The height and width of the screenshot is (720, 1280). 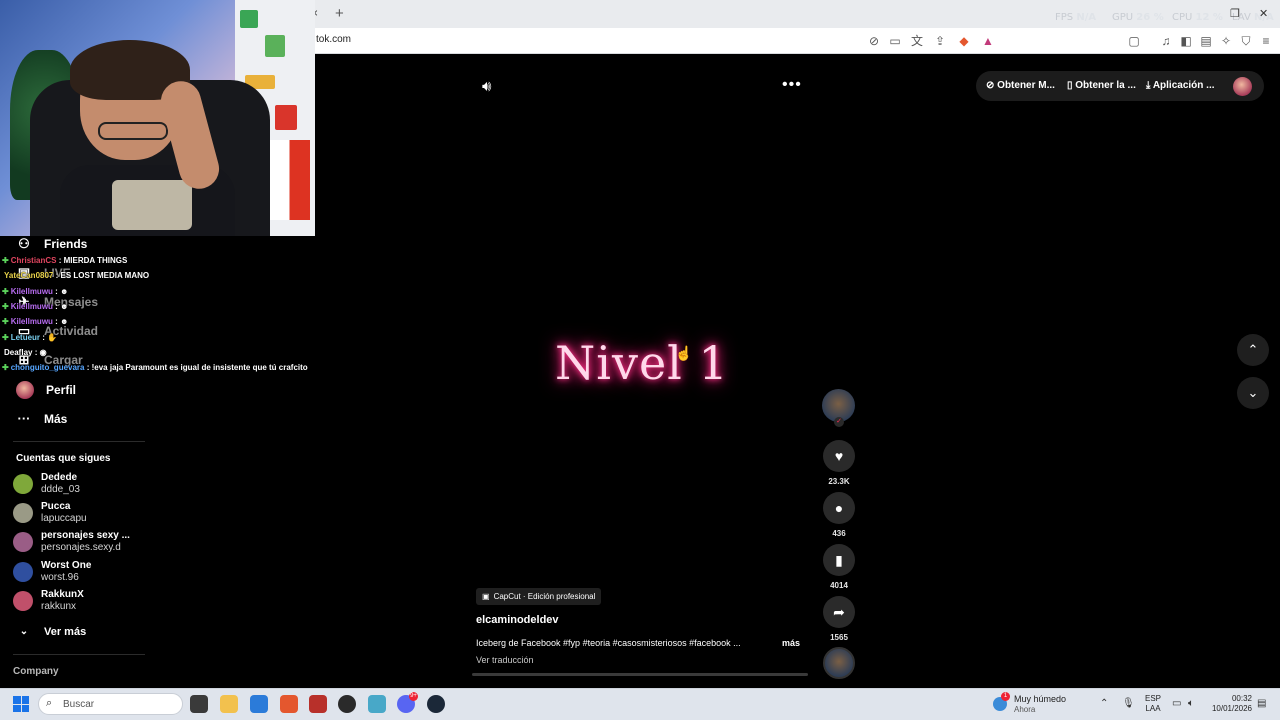 What do you see at coordinates (1230, 704) in the screenshot?
I see `system-clock: 00:32 10/01/2026` at bounding box center [1230, 704].